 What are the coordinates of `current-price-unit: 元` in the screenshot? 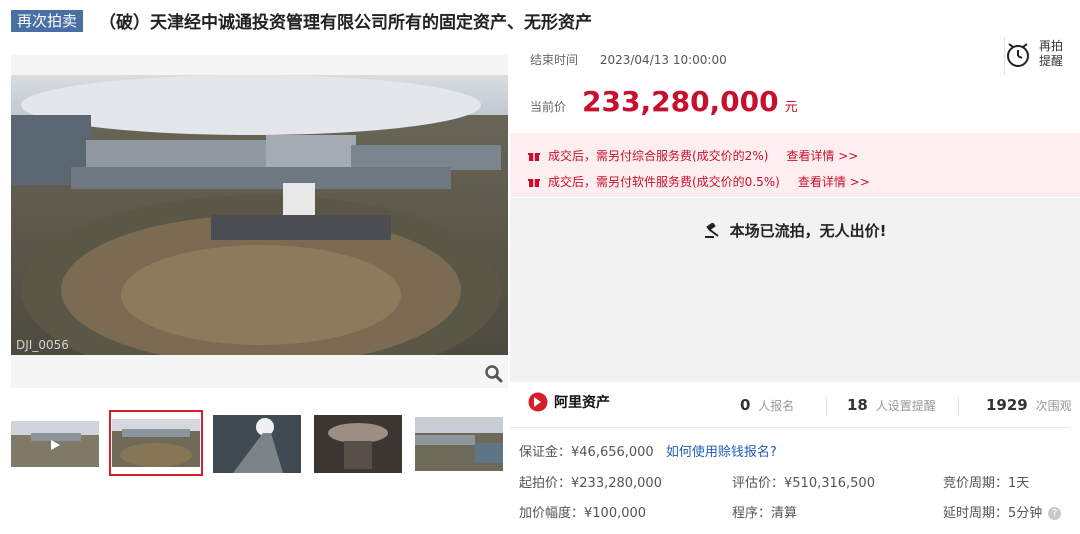 It's located at (791, 107).